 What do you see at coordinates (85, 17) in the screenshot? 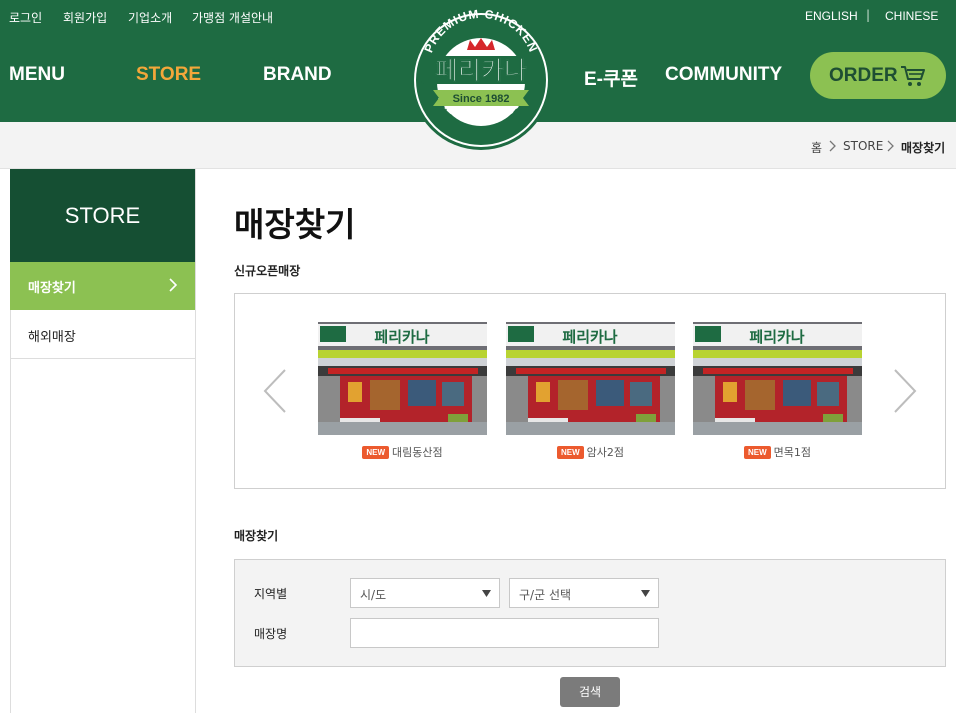
I see `signup-link: 회원가입` at bounding box center [85, 17].